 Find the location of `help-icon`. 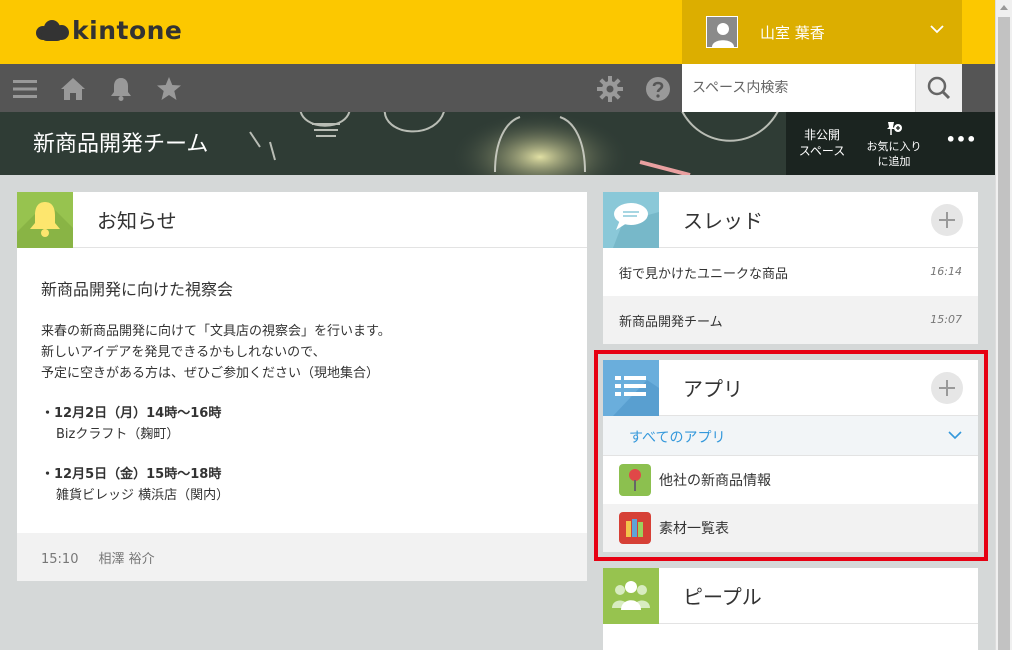

help-icon is located at coordinates (658, 89).